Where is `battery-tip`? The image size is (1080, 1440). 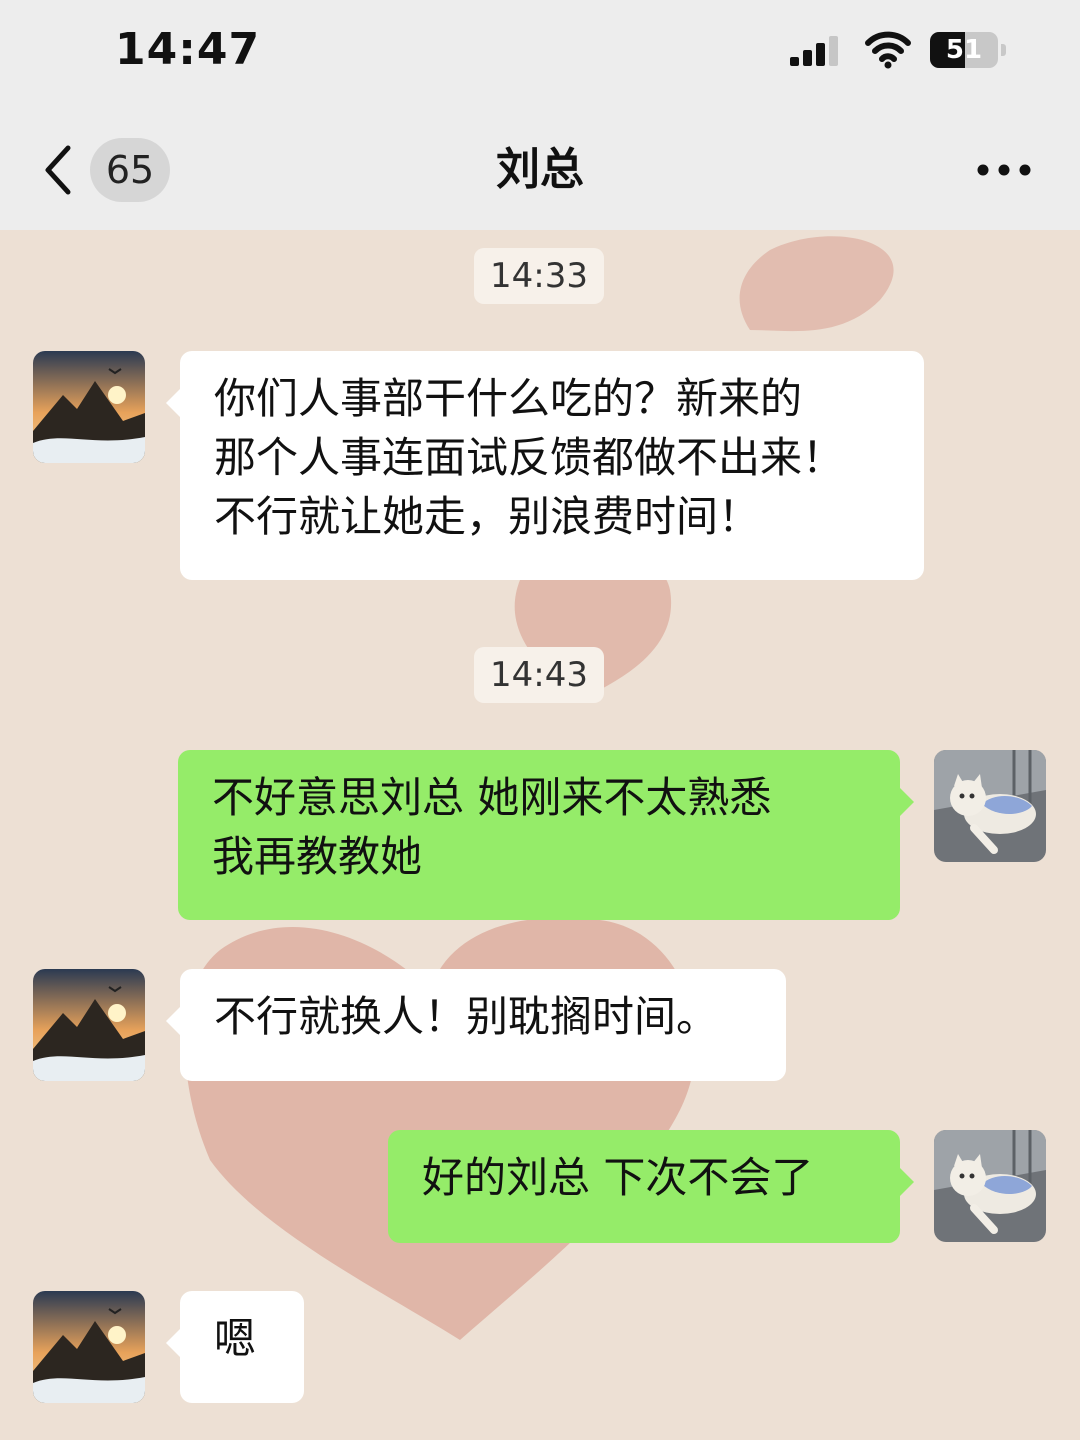 battery-tip is located at coordinates (1003, 50).